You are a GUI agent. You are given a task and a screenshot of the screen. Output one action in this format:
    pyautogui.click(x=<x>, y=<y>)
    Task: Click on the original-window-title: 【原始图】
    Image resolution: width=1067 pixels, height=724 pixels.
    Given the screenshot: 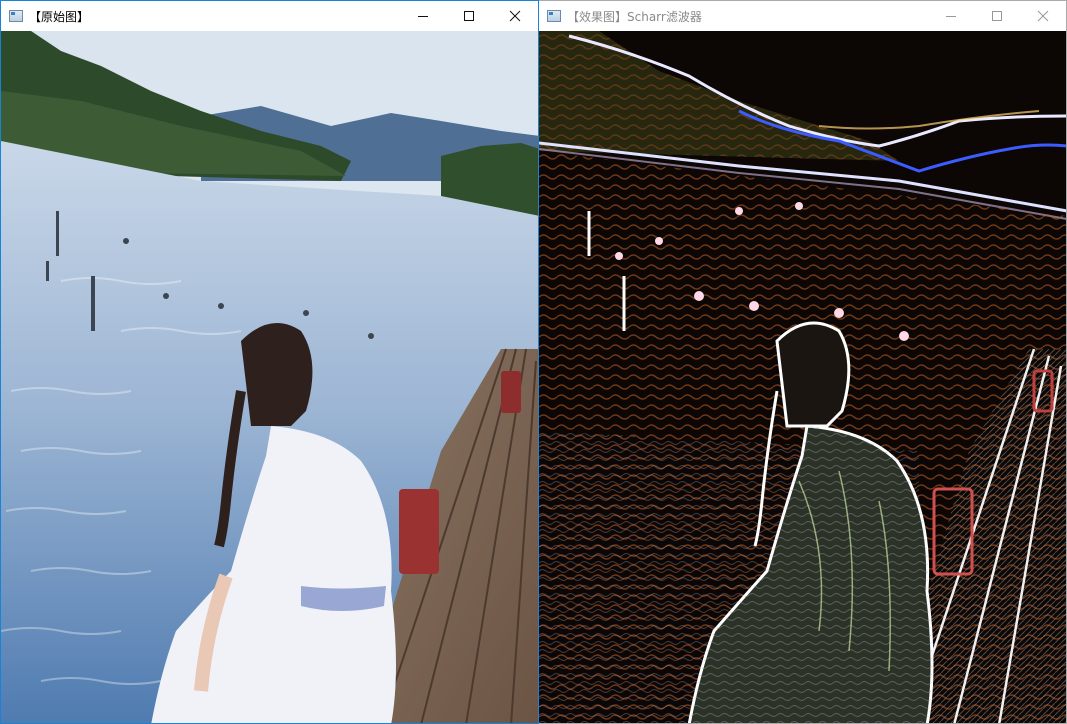 What is the action you would take?
    pyautogui.click(x=59, y=16)
    